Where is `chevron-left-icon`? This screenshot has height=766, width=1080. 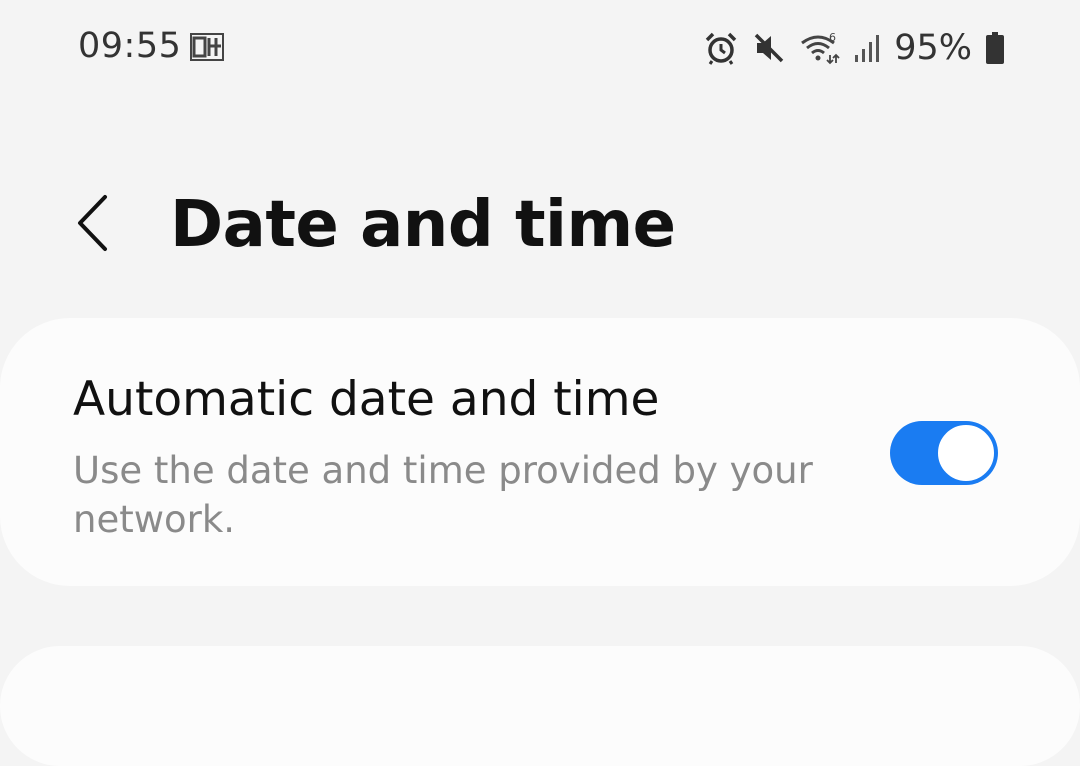 chevron-left-icon is located at coordinates (92, 225).